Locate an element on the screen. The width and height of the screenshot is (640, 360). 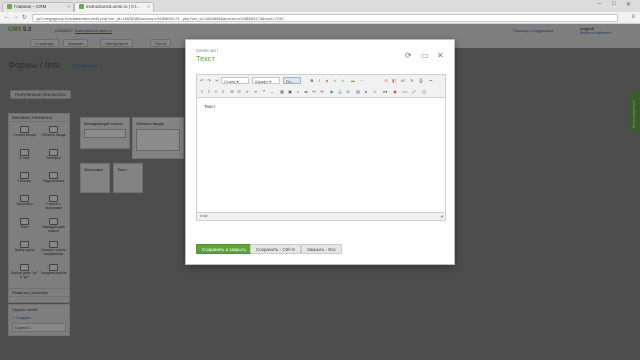
browser-tab-label: Главная – CRM is located at coordinates (30, 6).